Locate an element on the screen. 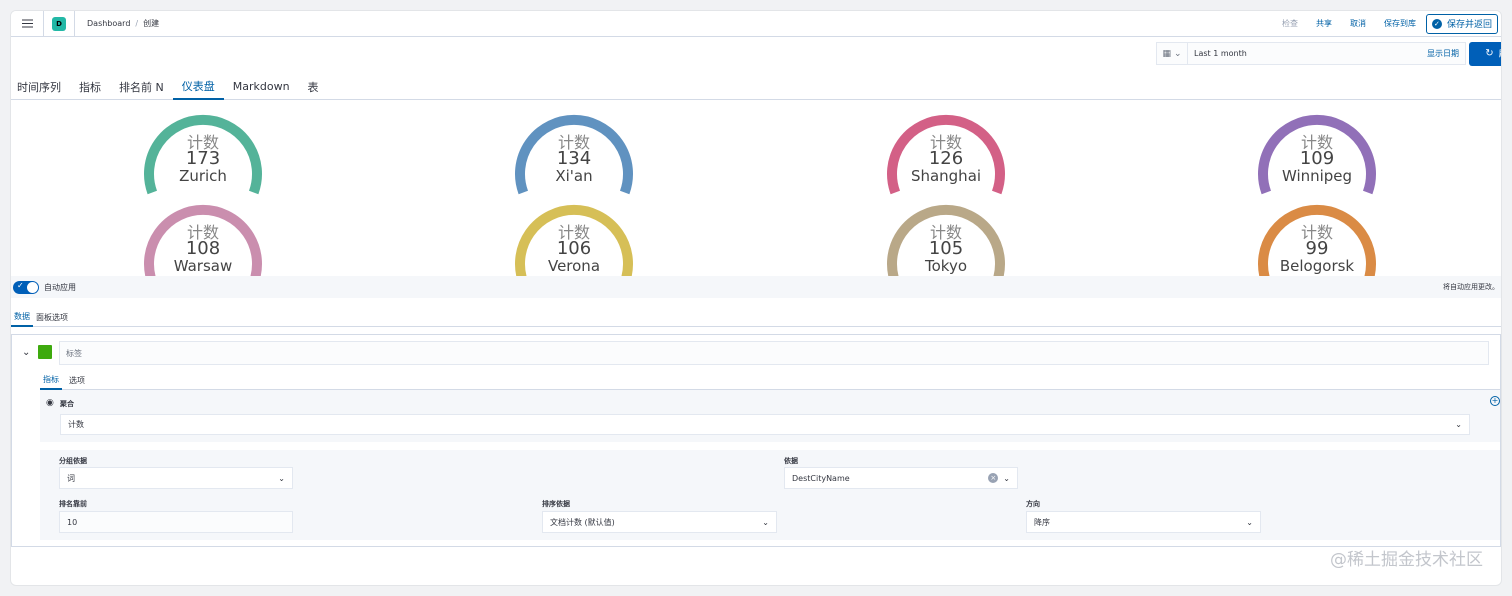 The image size is (1512, 596). direction-select: 降序 ⌄ is located at coordinates (1143, 522).